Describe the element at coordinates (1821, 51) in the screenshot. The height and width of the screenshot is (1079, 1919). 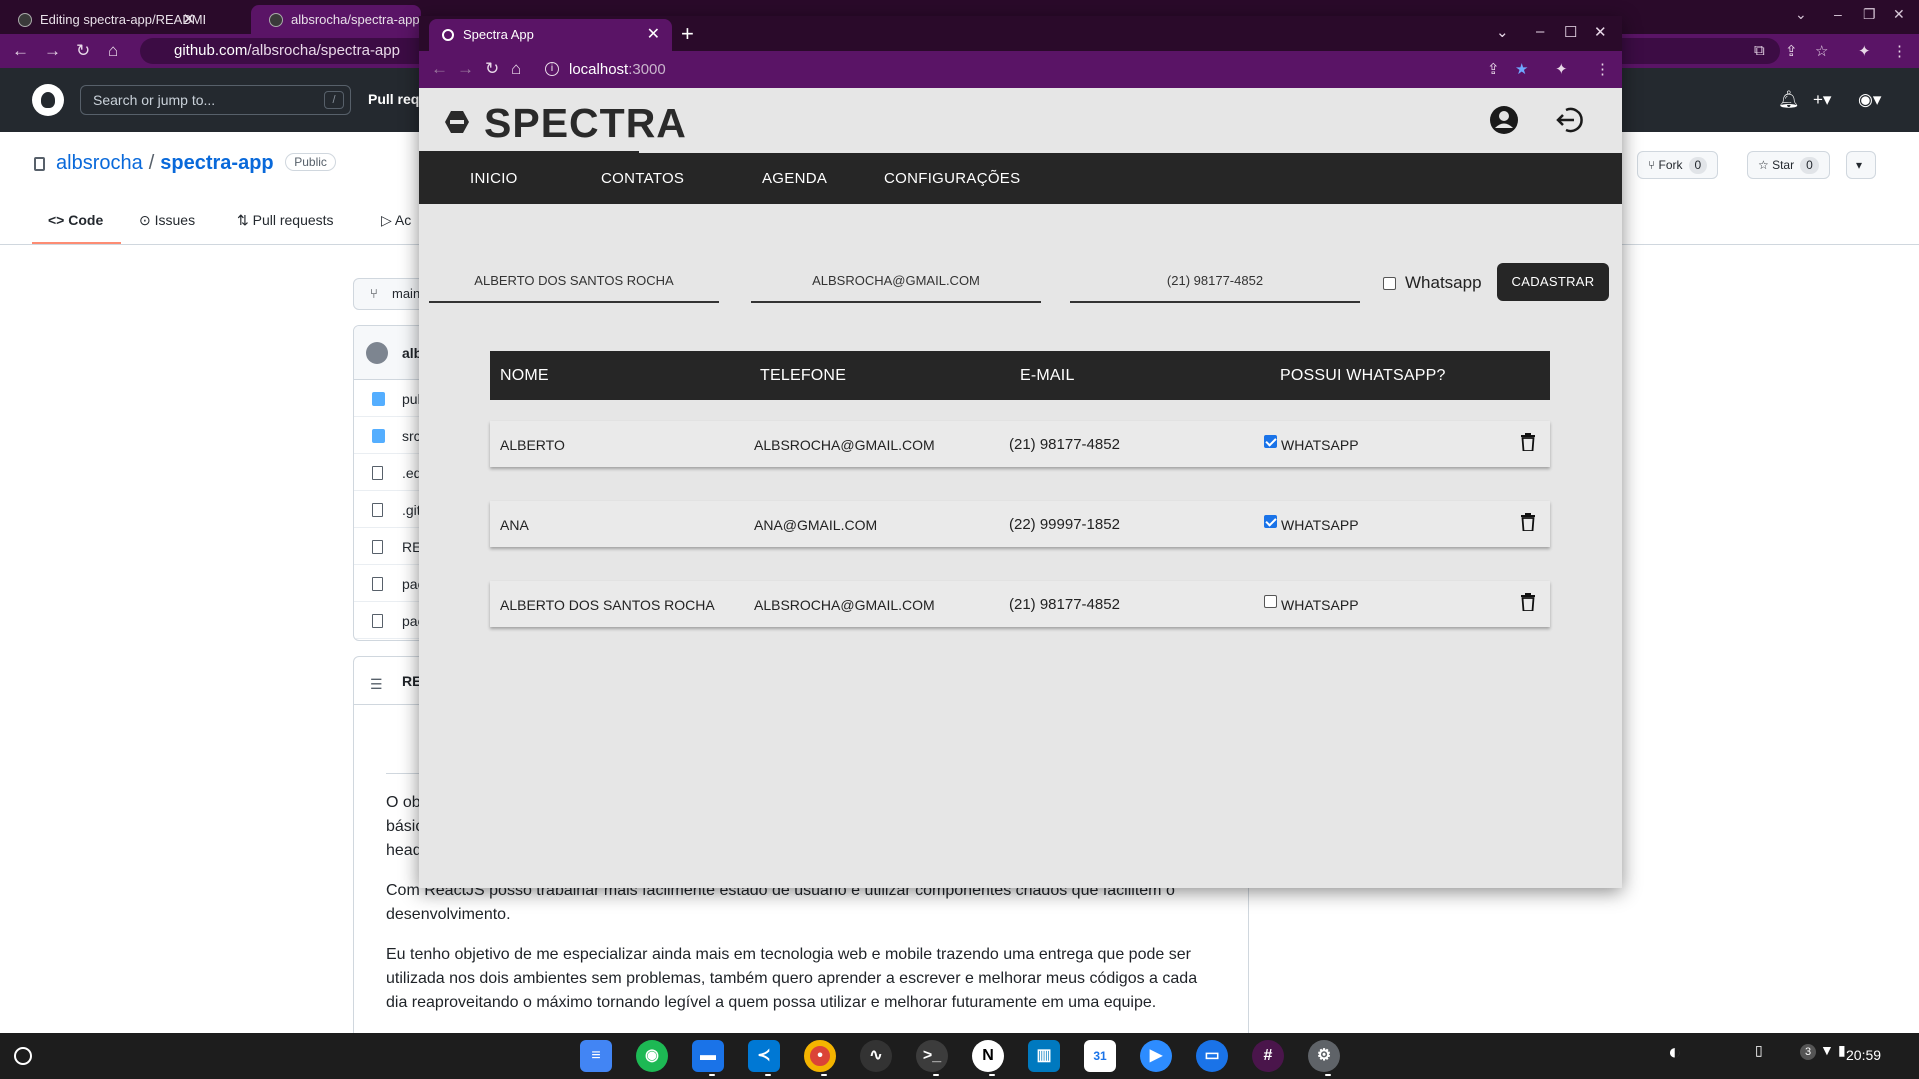
I see `bookmark-star-icon: ☆` at that location.